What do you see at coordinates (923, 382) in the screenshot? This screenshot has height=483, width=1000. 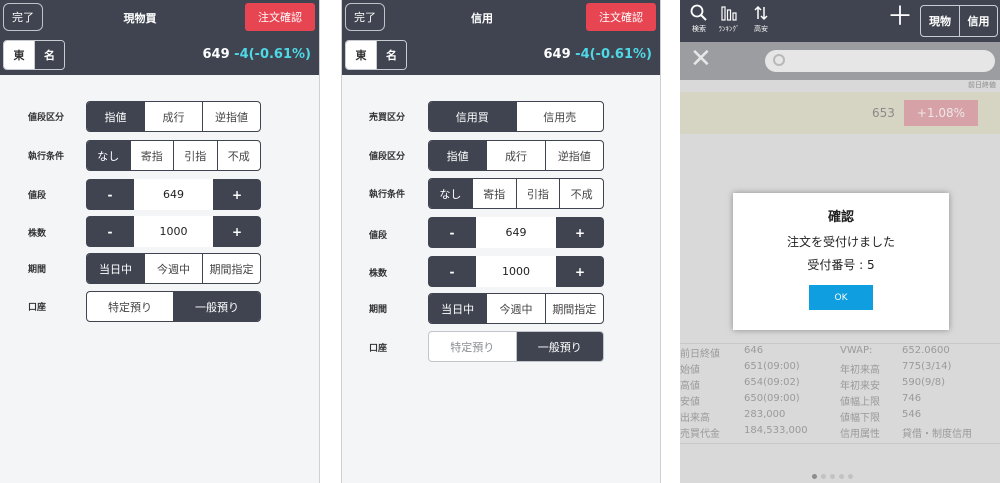 I see `stat-value: 590(9/8)` at bounding box center [923, 382].